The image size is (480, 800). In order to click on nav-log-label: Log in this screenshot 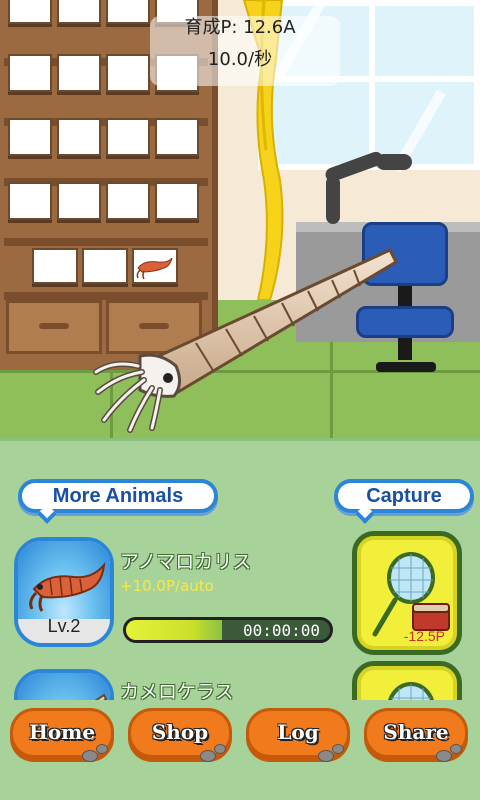, I will do `click(298, 732)`.